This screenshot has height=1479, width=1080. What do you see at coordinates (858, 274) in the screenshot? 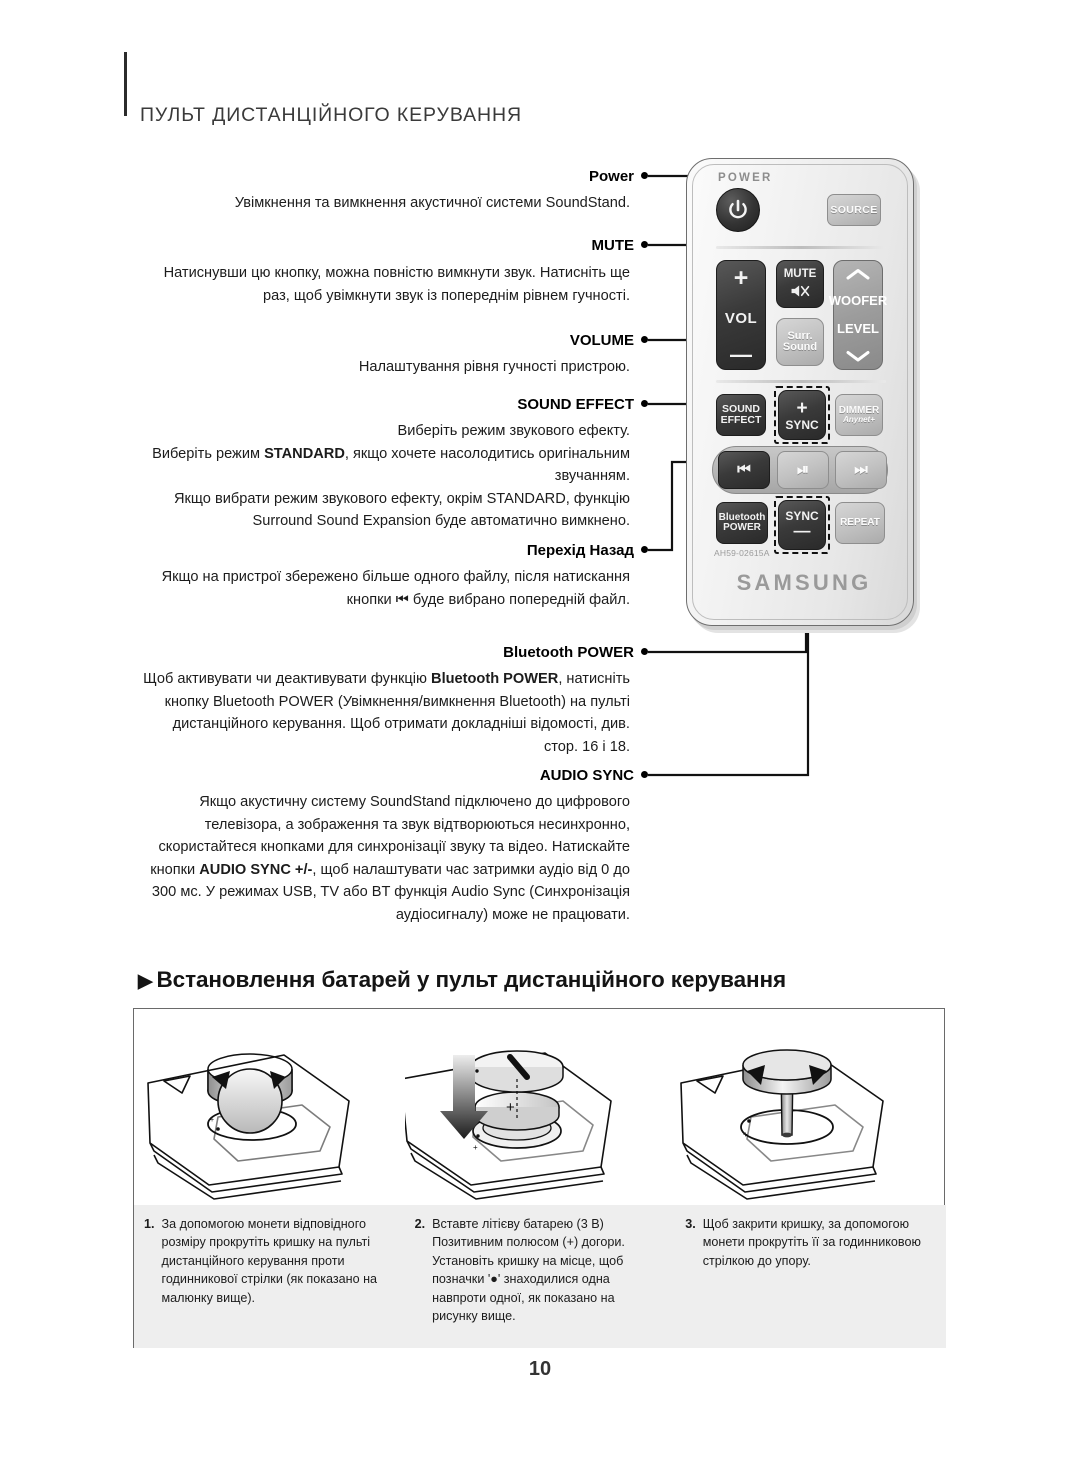
I see `chevron-up-icon` at bounding box center [858, 274].